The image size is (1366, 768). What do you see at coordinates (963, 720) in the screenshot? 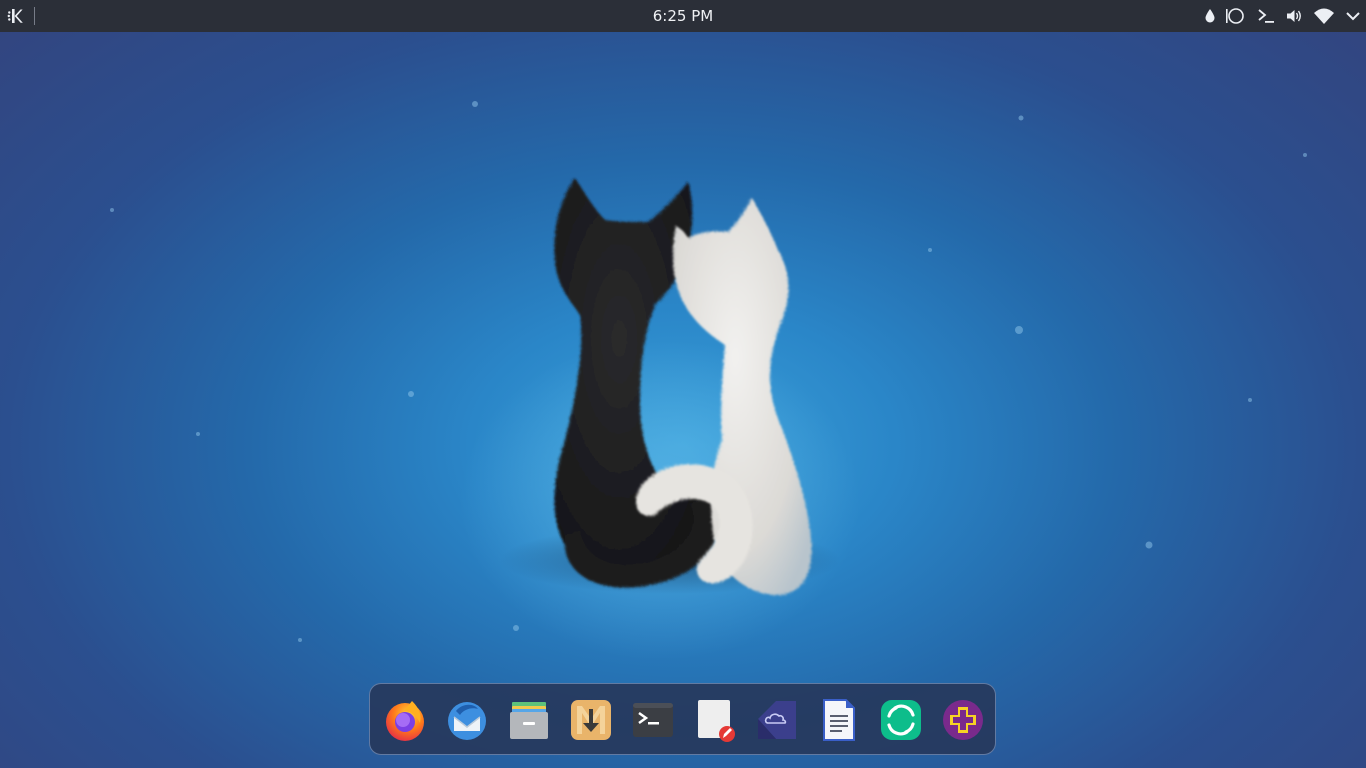
I see `plus-app-icon` at bounding box center [963, 720].